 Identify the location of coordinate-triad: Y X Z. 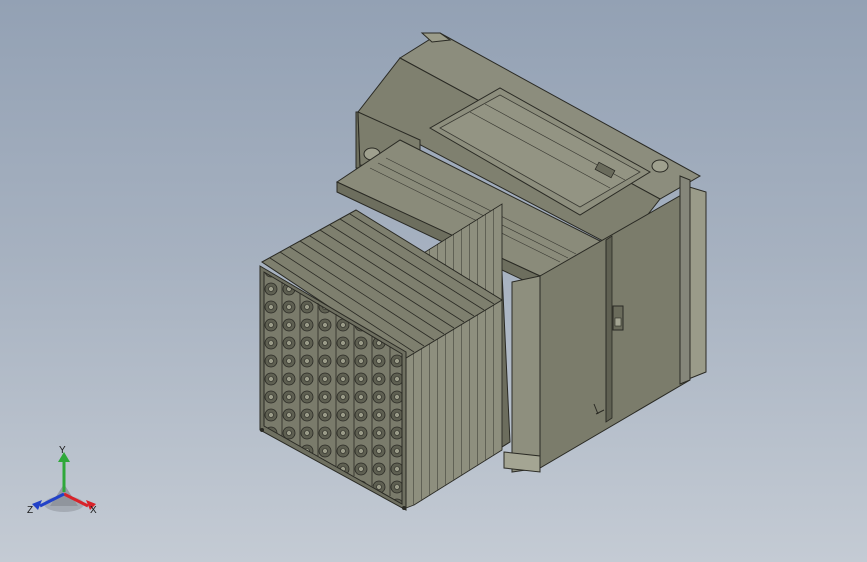
(66, 484).